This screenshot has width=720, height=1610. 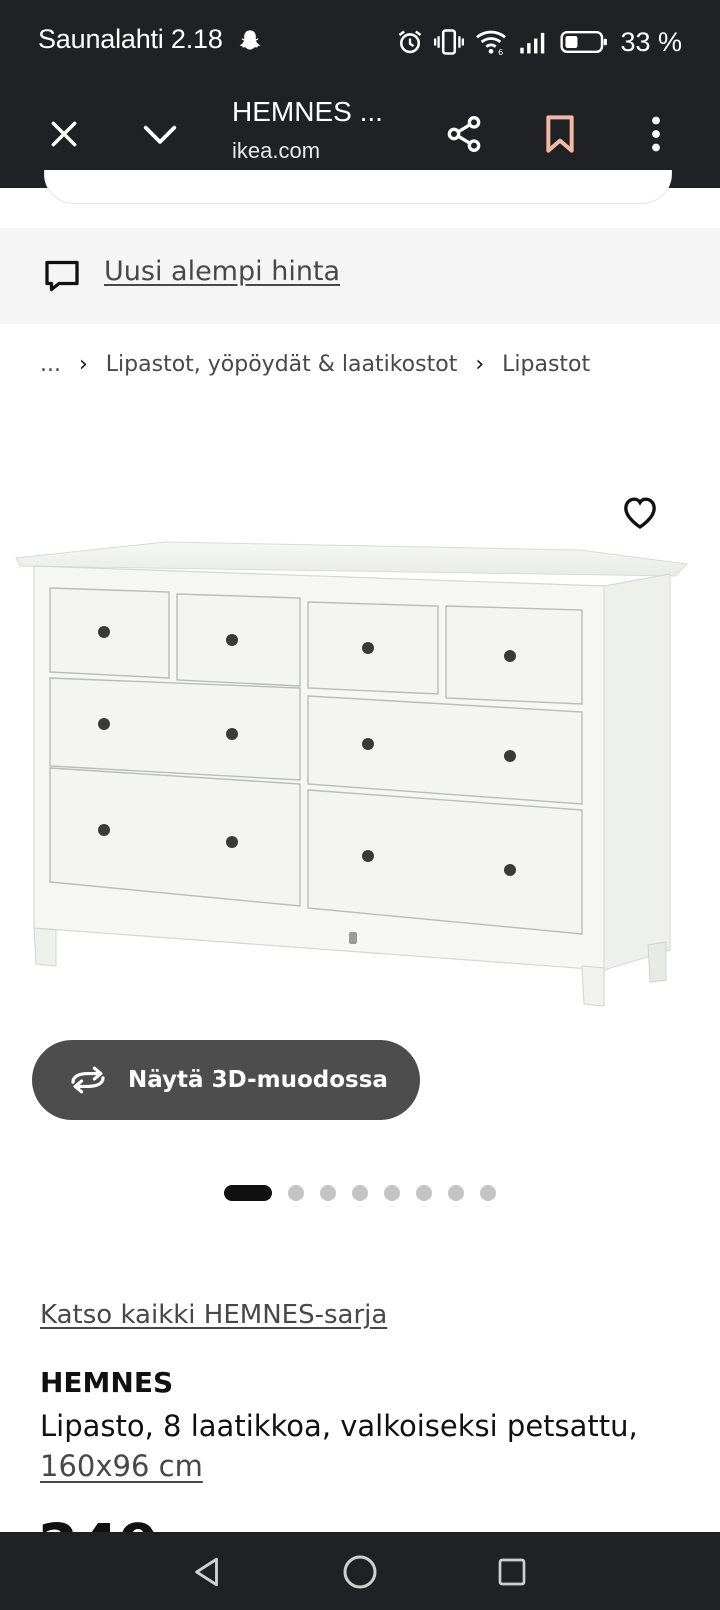 I want to click on status-icons: 6 33 %, so click(x=539, y=42).